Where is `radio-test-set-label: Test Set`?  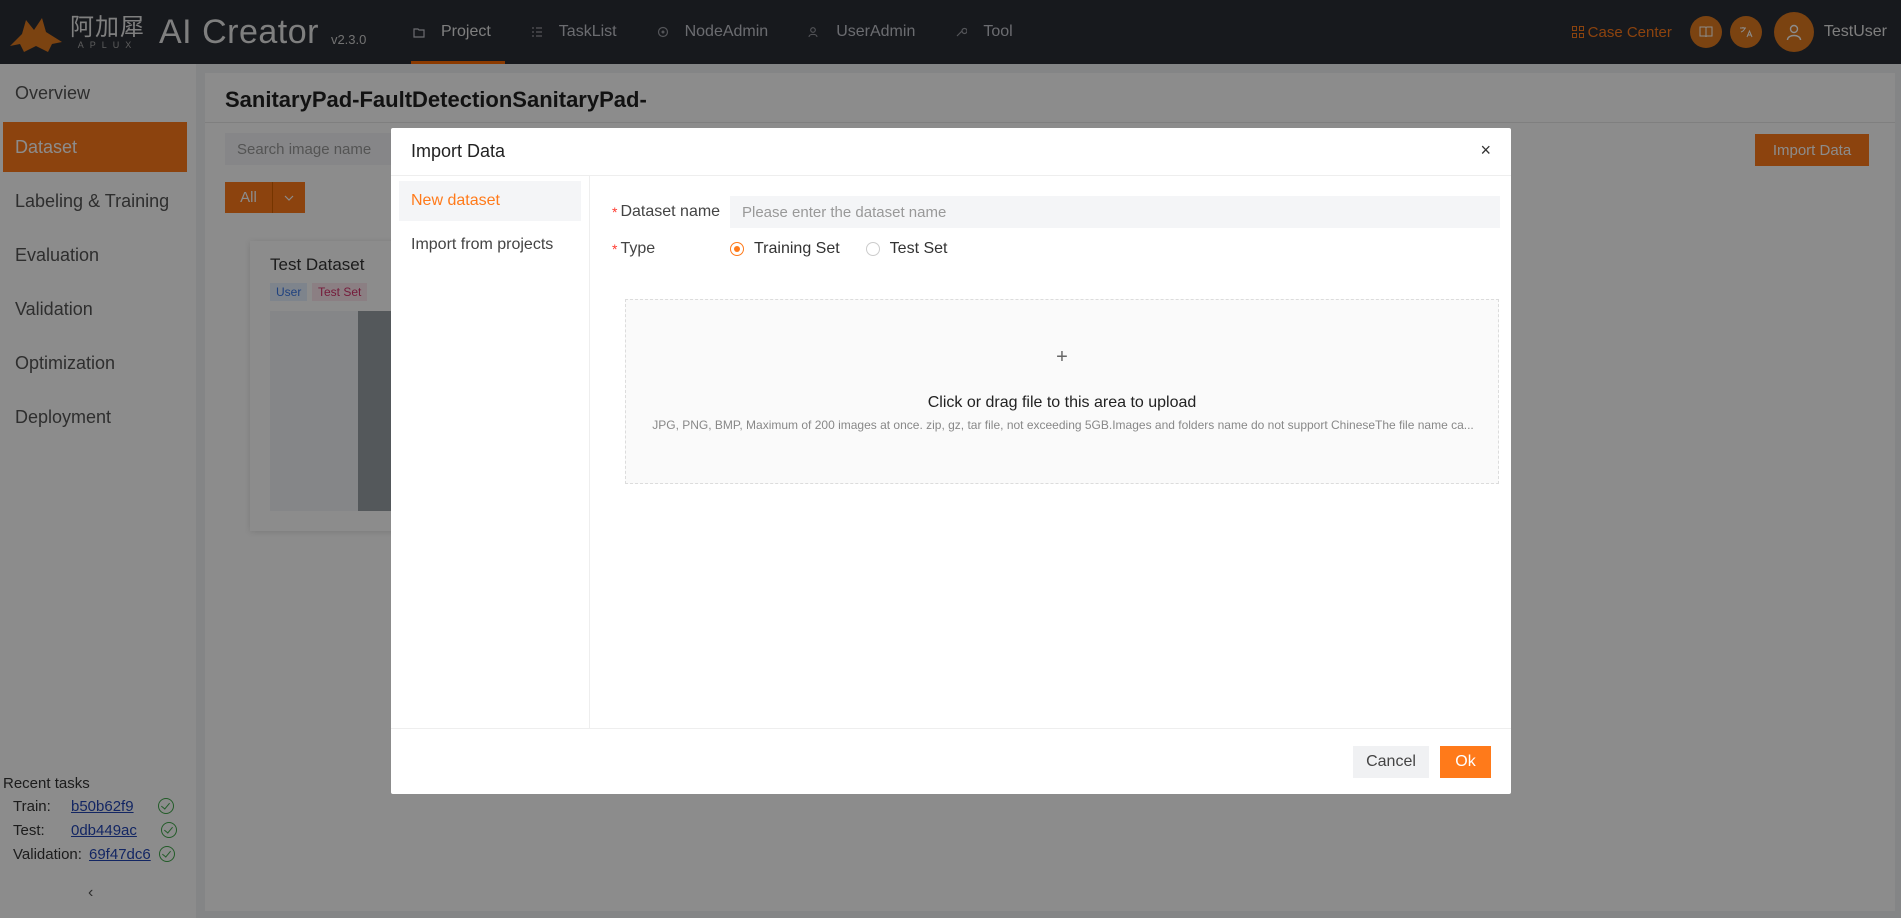 radio-test-set-label: Test Set is located at coordinates (918, 248).